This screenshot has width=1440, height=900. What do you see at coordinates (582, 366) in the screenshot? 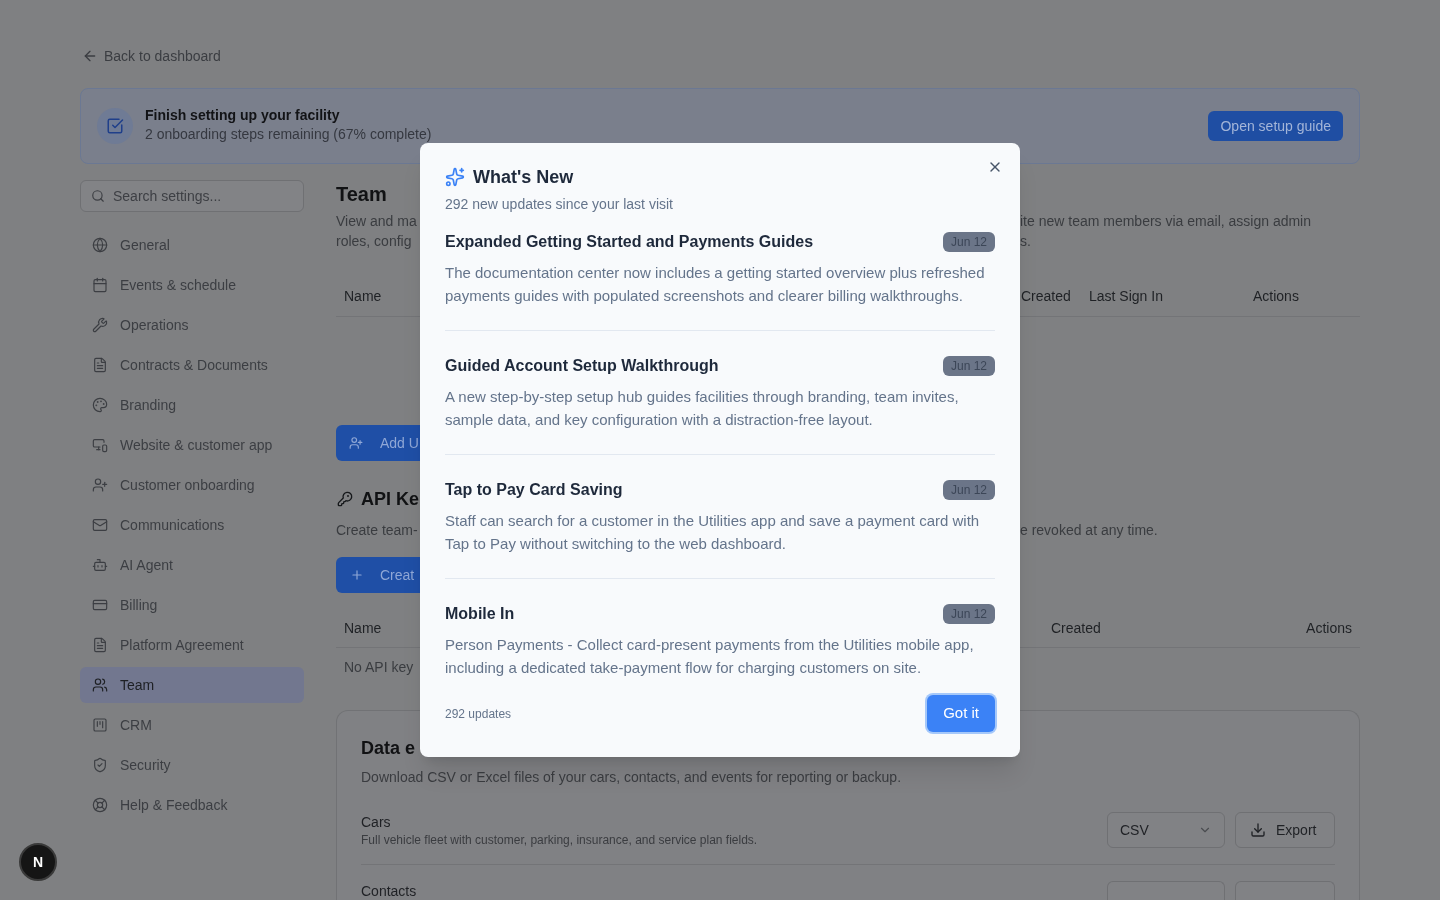
I see `update-title: Guided Account Setup Walkthrough` at bounding box center [582, 366].